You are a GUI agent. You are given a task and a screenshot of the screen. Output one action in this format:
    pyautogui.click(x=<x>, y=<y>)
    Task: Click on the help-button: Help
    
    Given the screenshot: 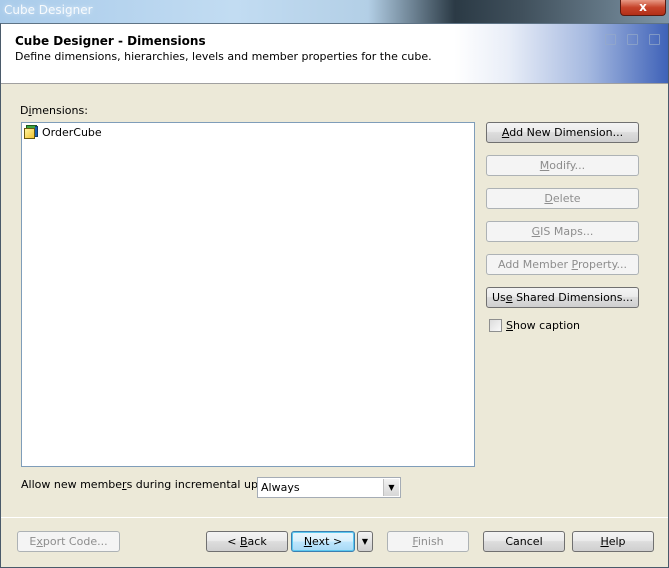 What is the action you would take?
    pyautogui.click(x=613, y=541)
    